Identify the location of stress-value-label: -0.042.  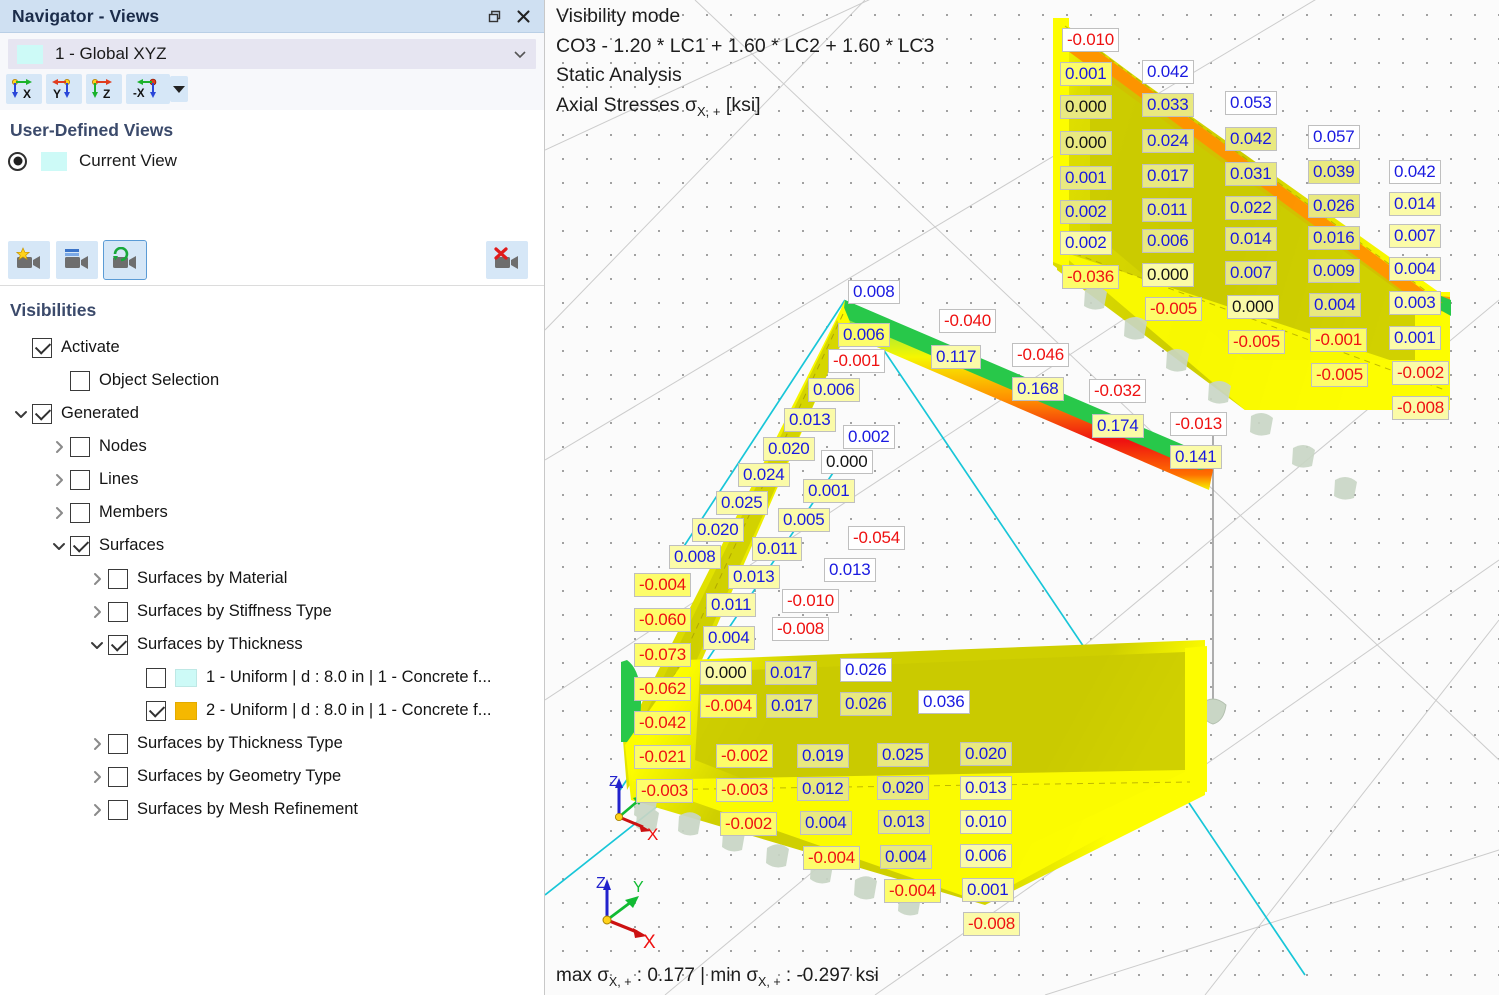
(663, 723).